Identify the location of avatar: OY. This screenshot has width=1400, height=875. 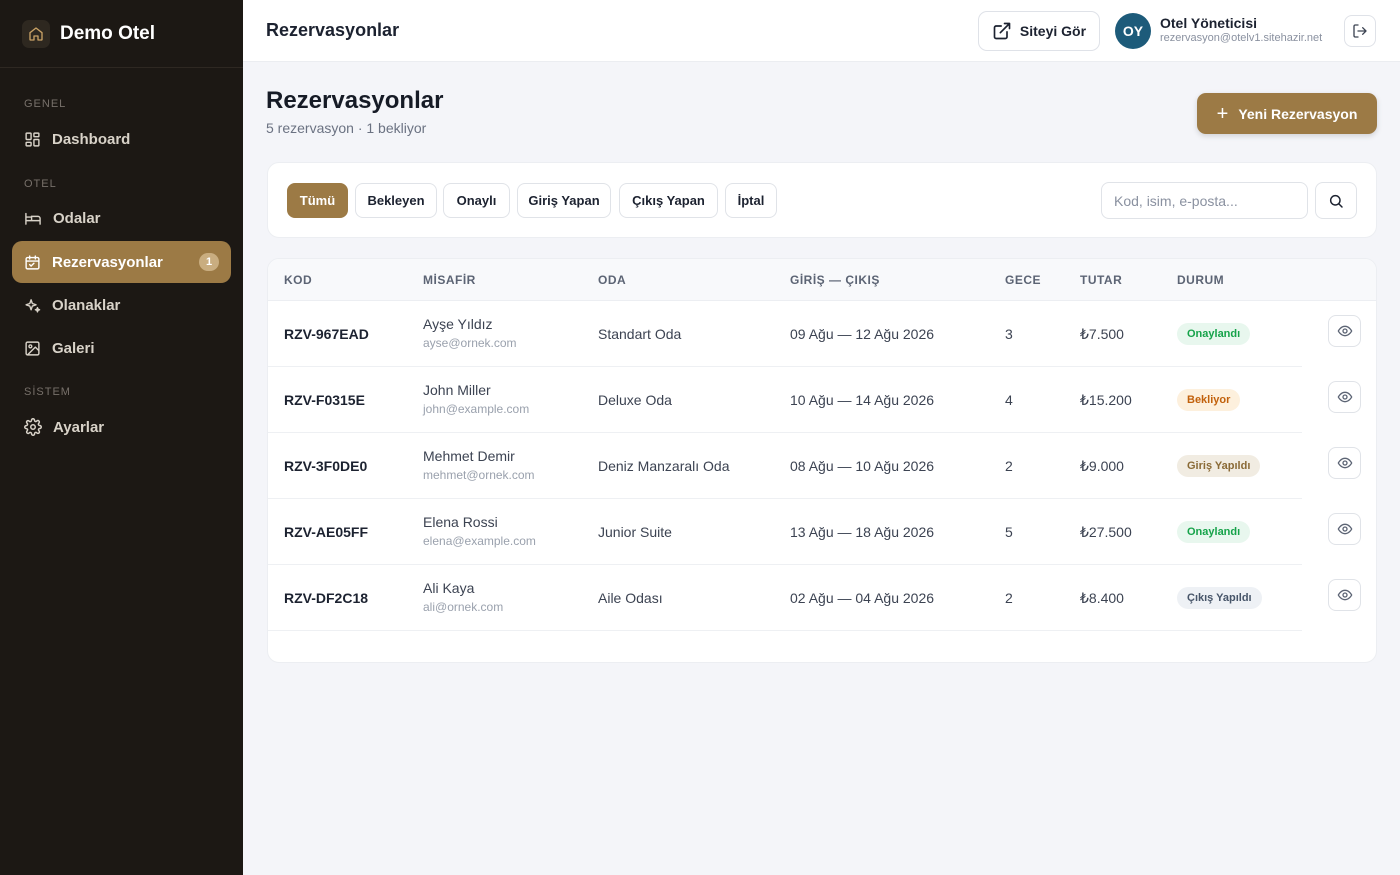
(1133, 31).